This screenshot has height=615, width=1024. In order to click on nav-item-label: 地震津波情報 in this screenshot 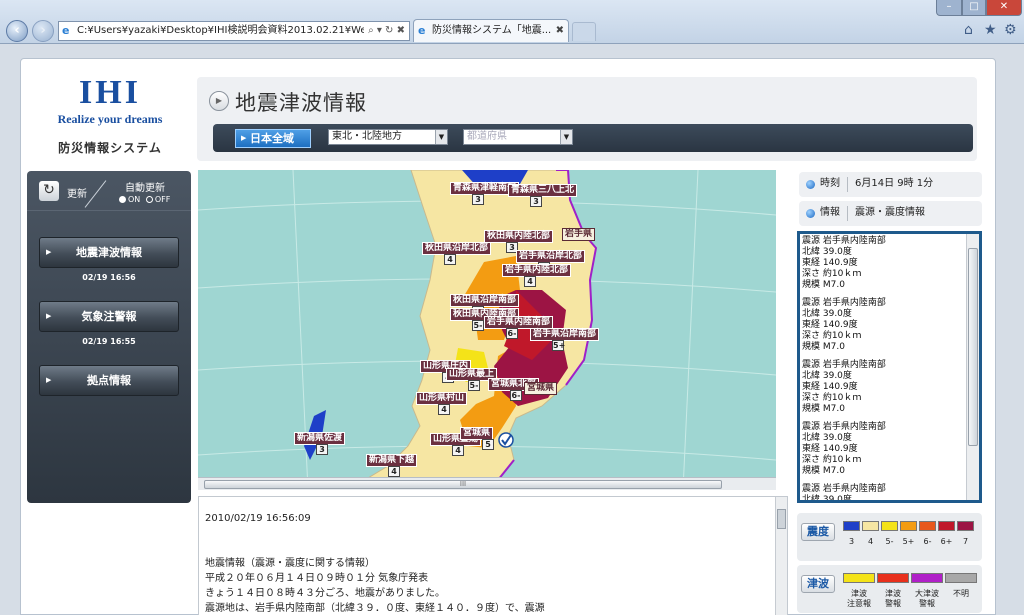, I will do `click(109, 252)`.